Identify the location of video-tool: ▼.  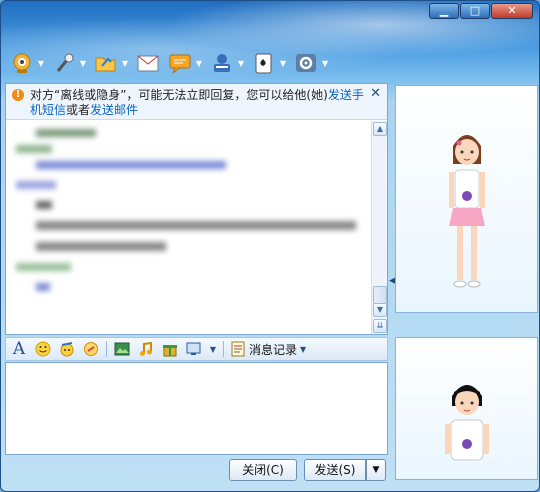
(27, 63).